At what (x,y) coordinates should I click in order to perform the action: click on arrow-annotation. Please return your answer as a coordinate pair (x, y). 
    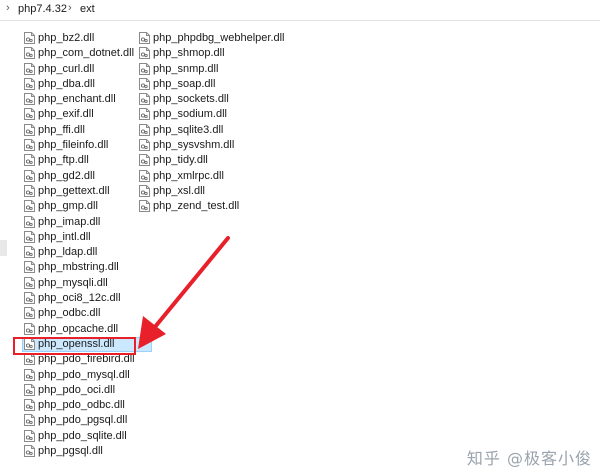
    Looking at the image, I should click on (184, 292).